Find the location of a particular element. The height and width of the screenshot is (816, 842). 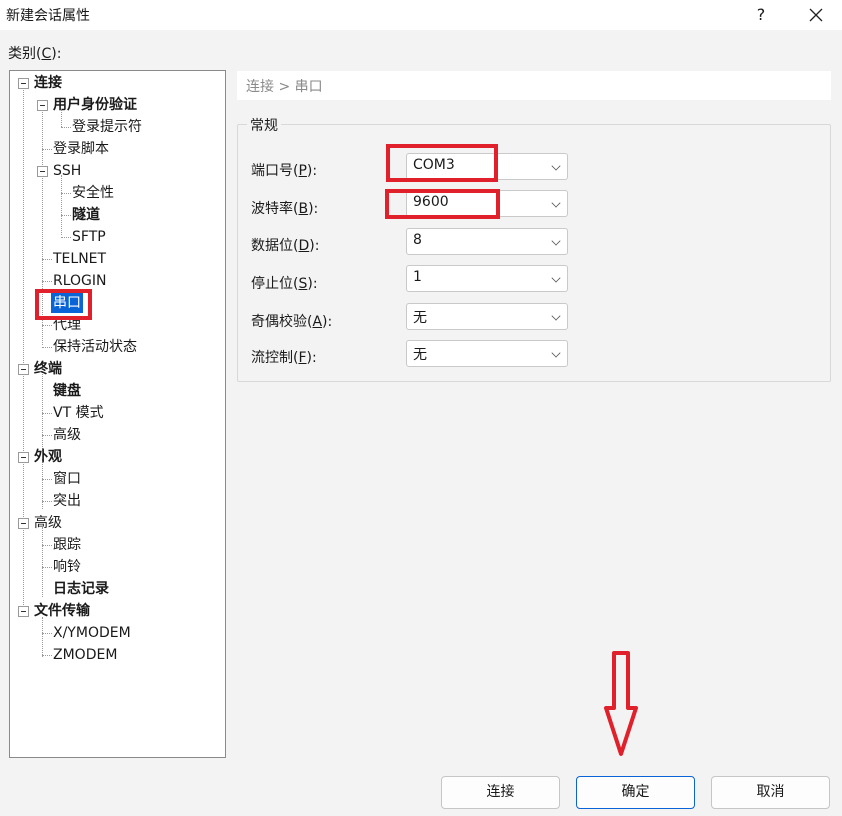

connect-button: 连接 is located at coordinates (500, 792).